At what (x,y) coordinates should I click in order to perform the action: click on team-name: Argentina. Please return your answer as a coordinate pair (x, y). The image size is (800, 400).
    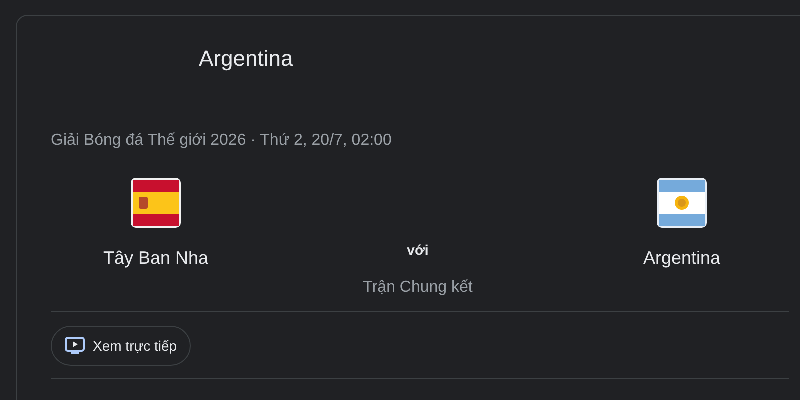
    Looking at the image, I should click on (682, 258).